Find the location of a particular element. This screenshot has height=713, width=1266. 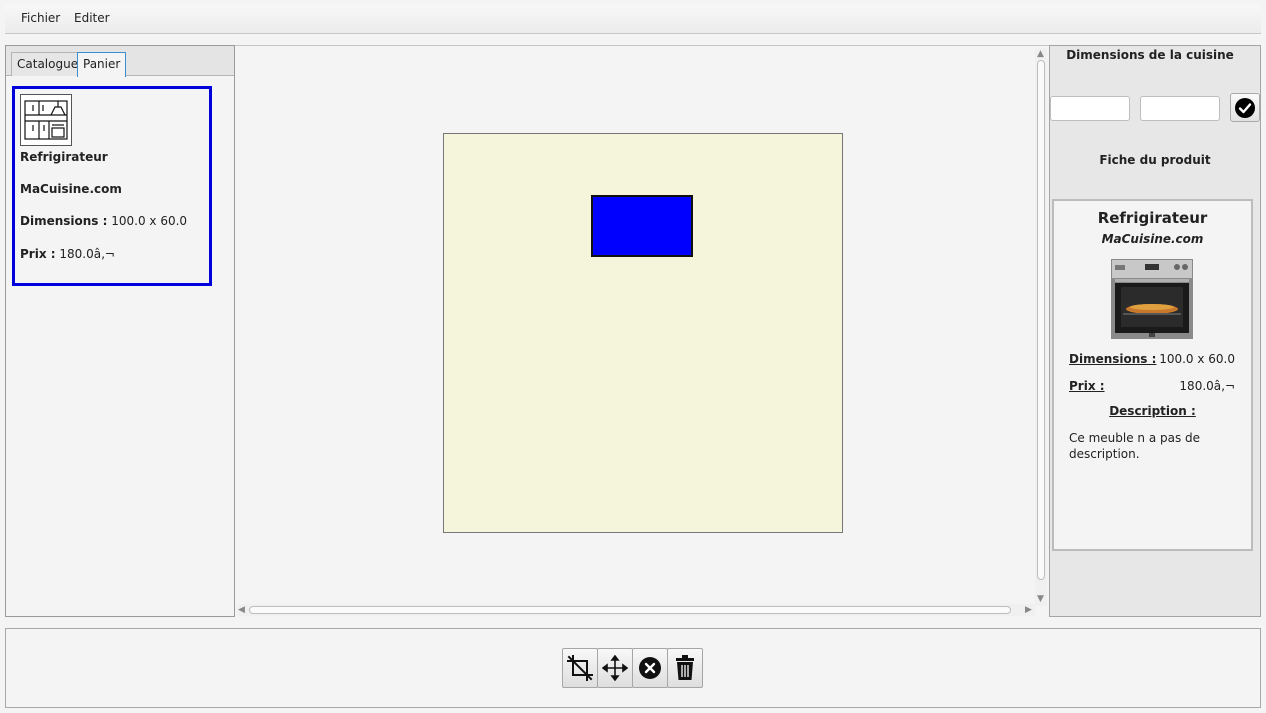

sheet-description-label: Description : is located at coordinates (1152, 411).